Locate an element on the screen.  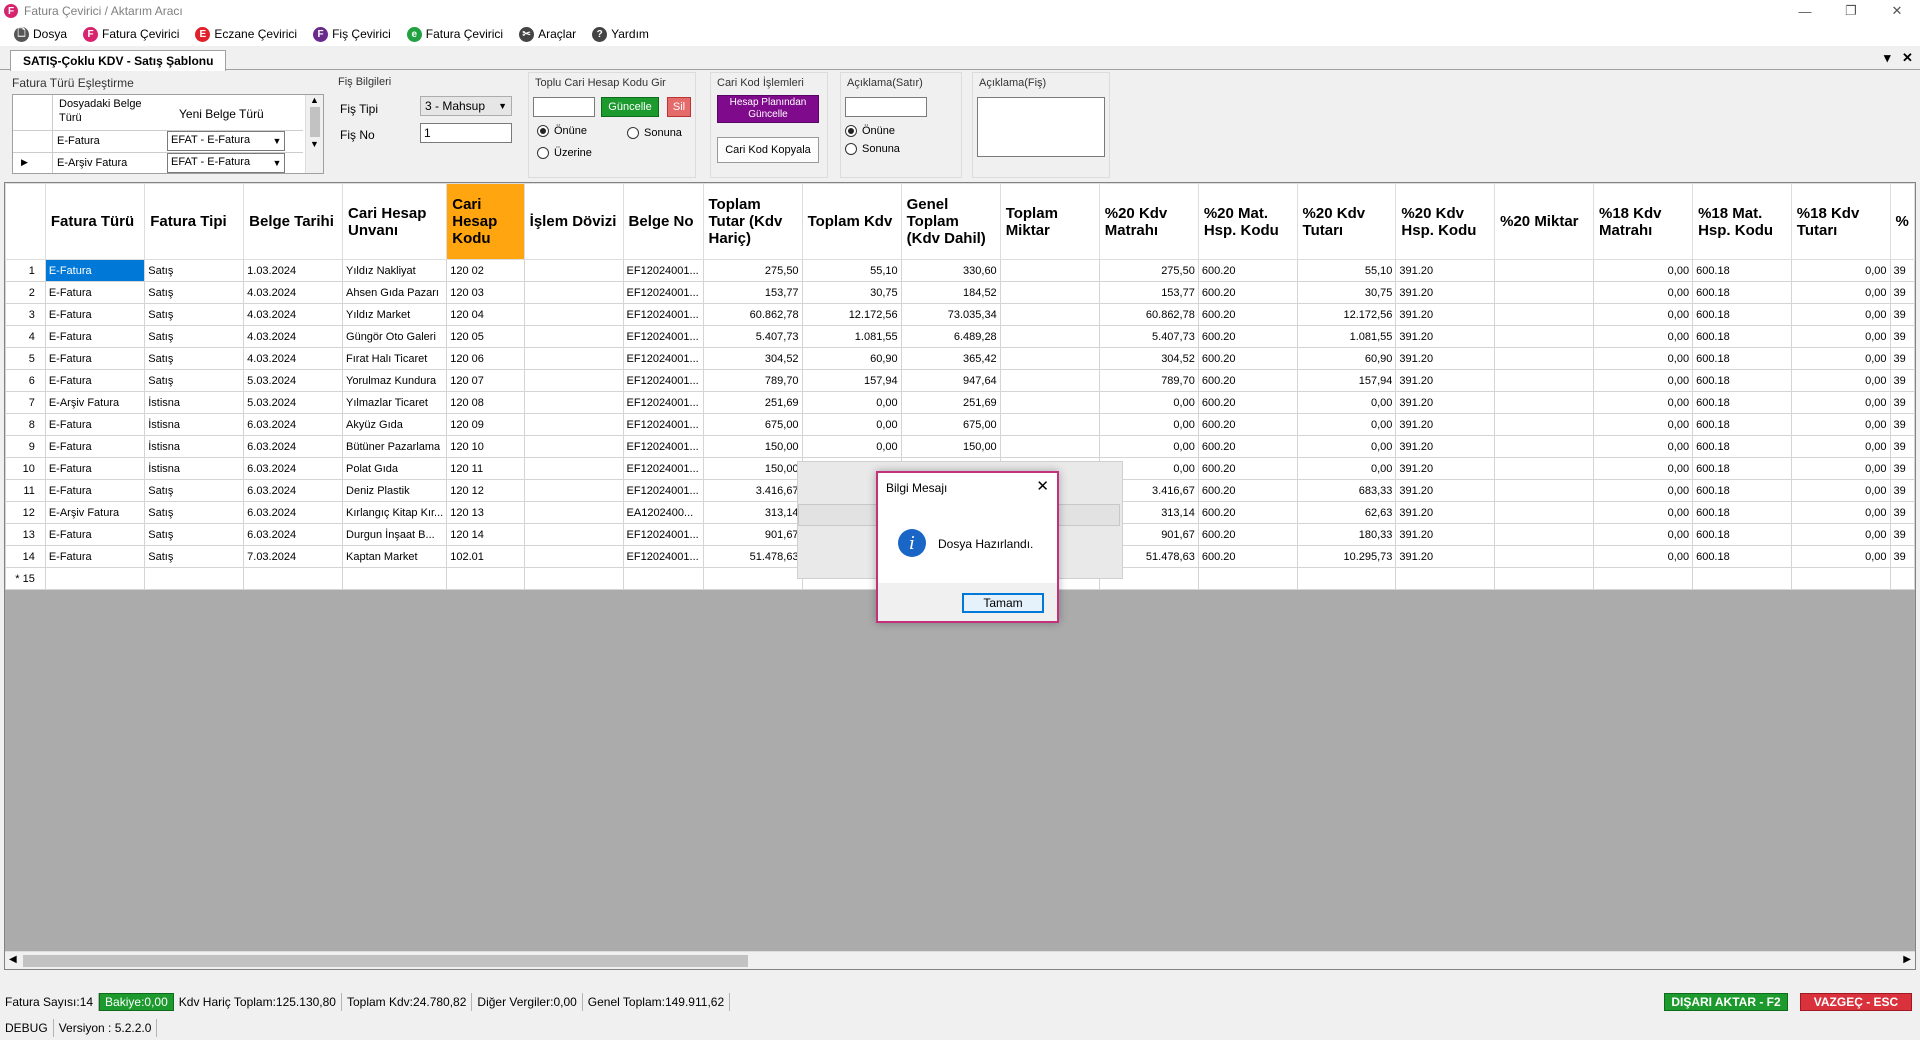
tab-close-icon: ✕ is located at coordinates (1907, 58).